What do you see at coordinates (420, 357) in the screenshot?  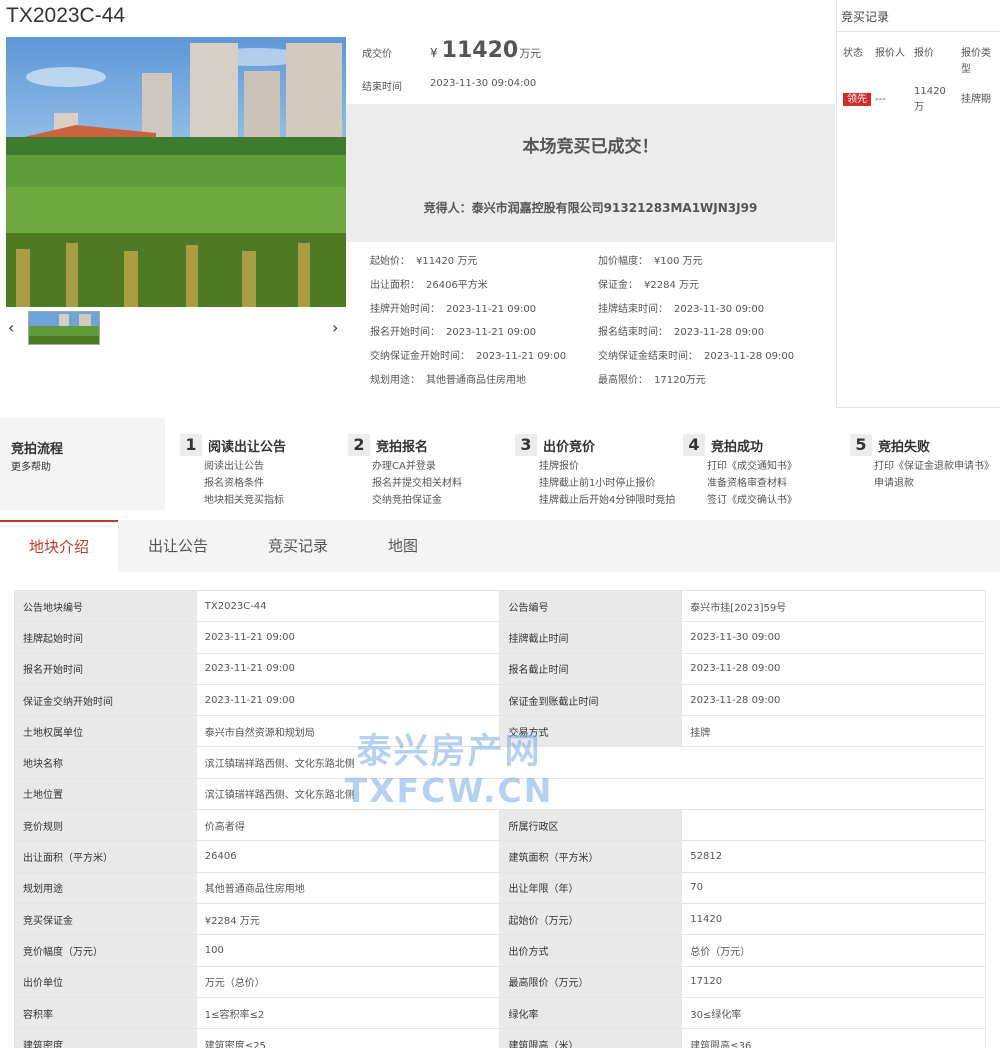 I see `info-label: 交纳保证金开始时间：` at bounding box center [420, 357].